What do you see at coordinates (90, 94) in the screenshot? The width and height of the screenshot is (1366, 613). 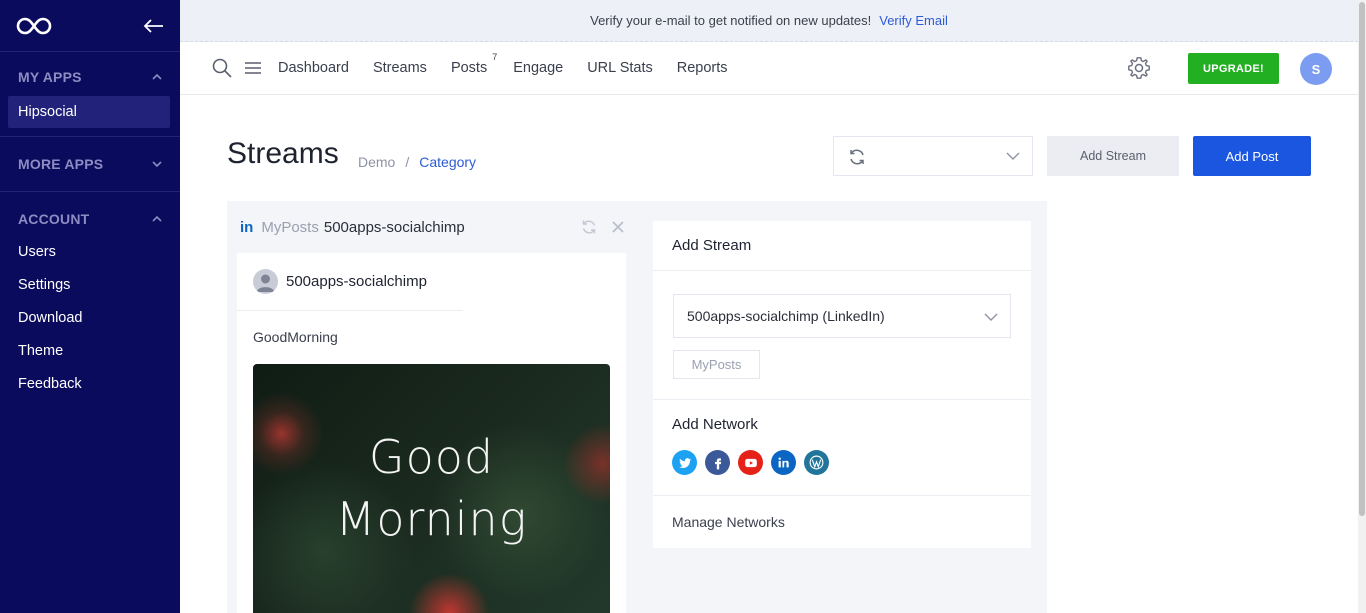 I see `sidebar-section-my-apps: MY APPS Hipsocial` at bounding box center [90, 94].